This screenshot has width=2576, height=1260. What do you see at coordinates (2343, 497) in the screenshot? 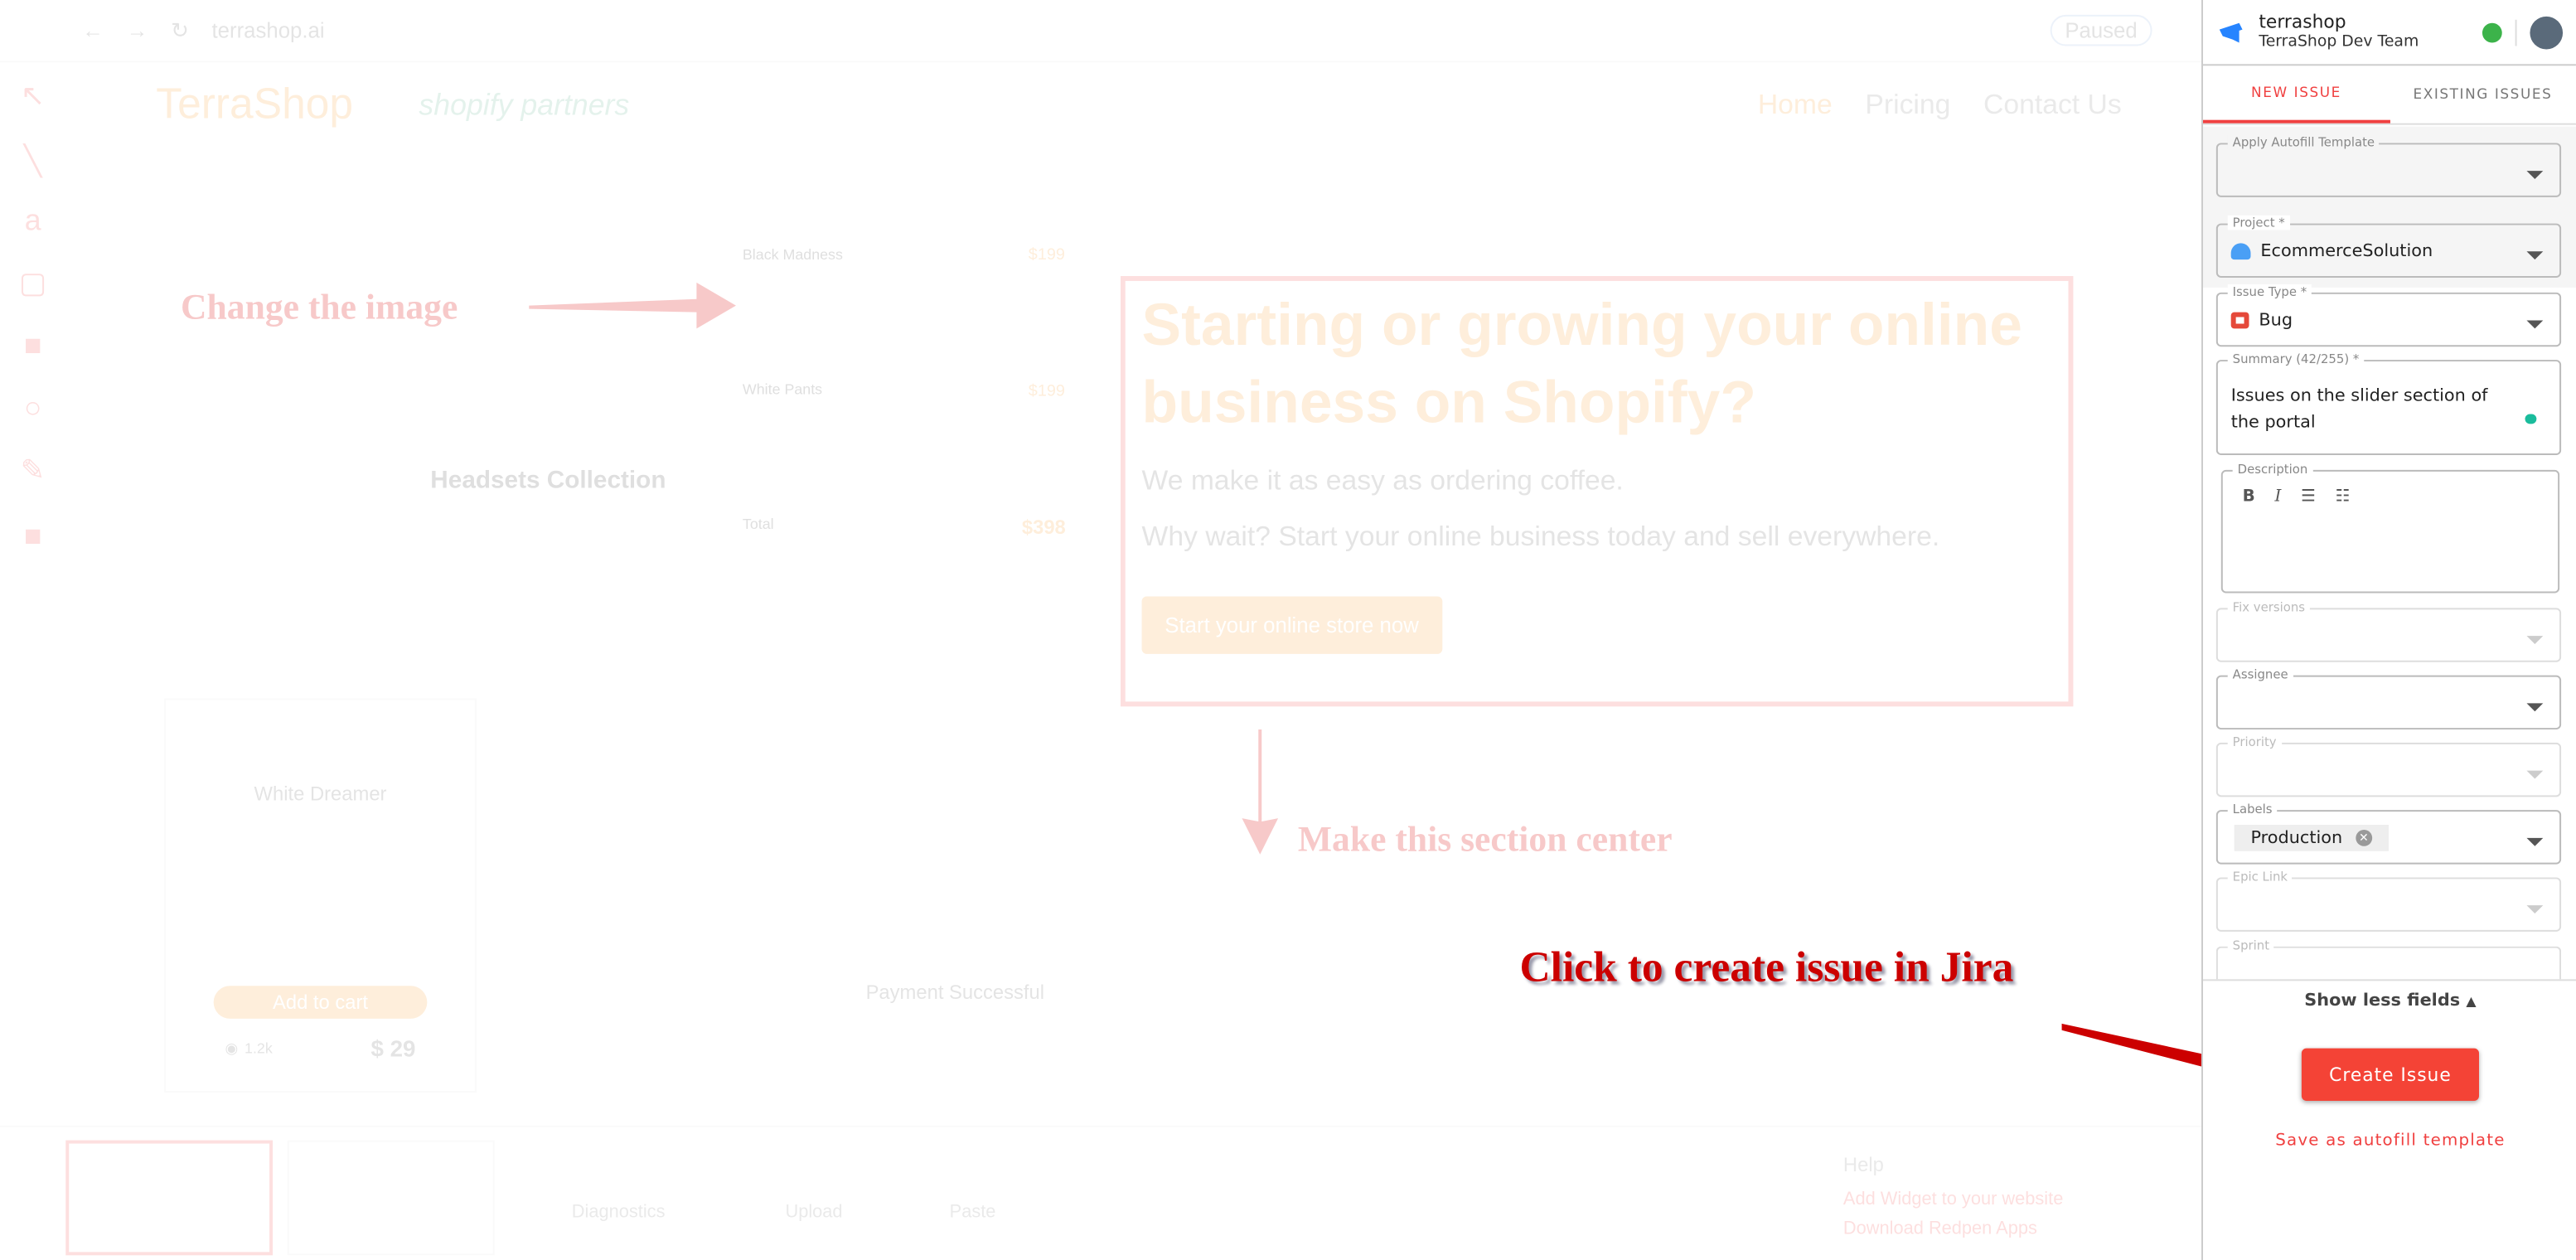
I see `numbered-list-icon: ☷` at bounding box center [2343, 497].